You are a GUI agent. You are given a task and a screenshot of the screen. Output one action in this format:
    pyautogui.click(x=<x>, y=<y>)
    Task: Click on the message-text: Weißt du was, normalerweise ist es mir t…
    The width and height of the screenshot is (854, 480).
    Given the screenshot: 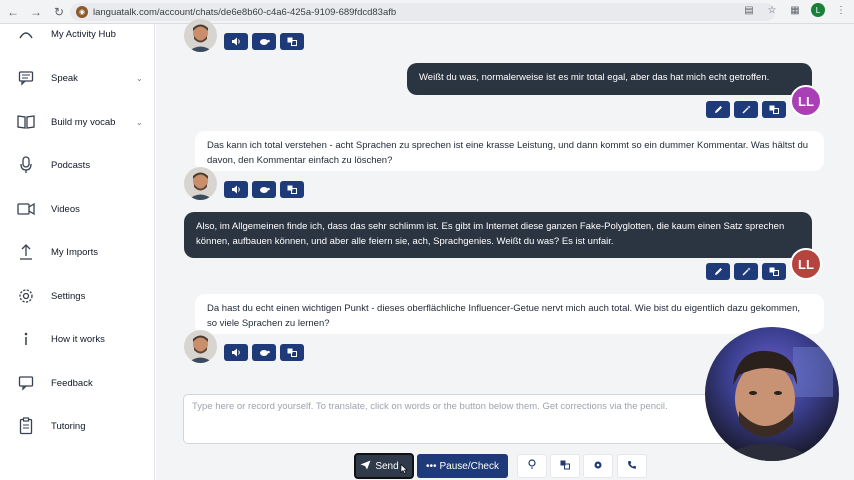 What is the action you would take?
    pyautogui.click(x=594, y=77)
    